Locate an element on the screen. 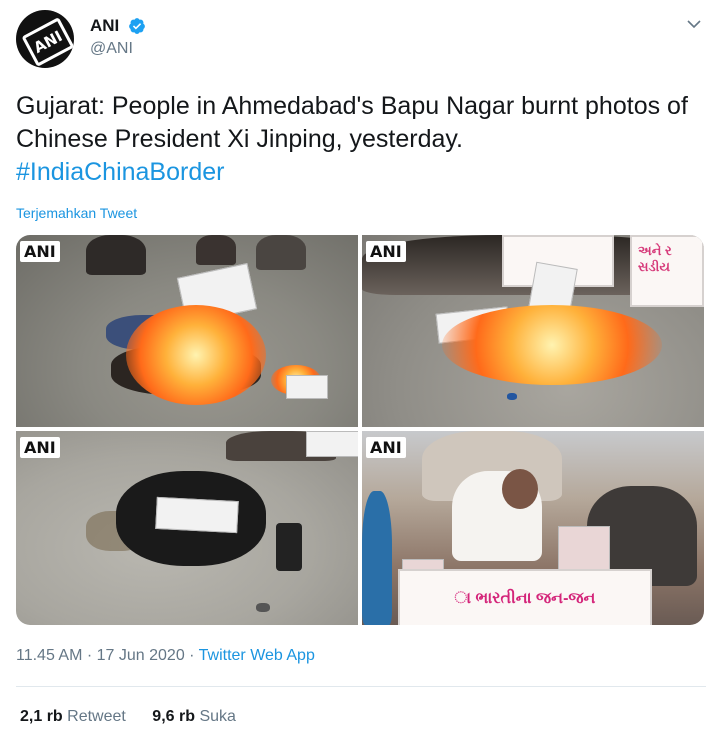  retweet-label: Retweet is located at coordinates (96, 716).